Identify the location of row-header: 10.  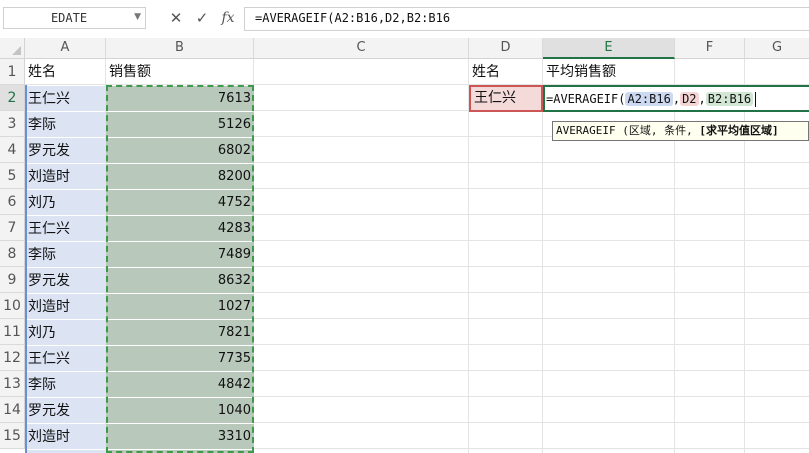
(12, 306).